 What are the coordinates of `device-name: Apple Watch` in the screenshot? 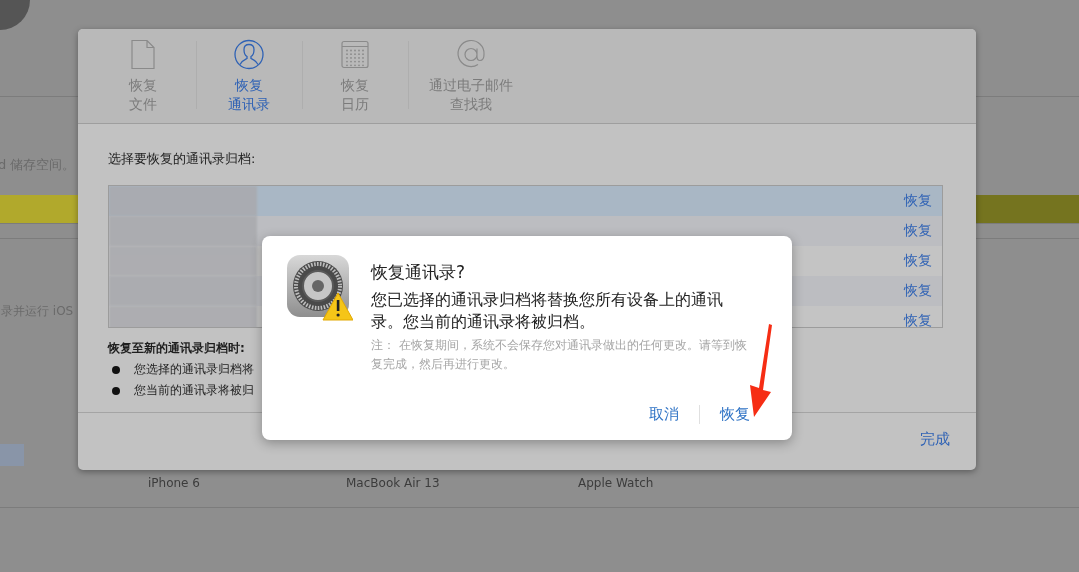 It's located at (616, 483).